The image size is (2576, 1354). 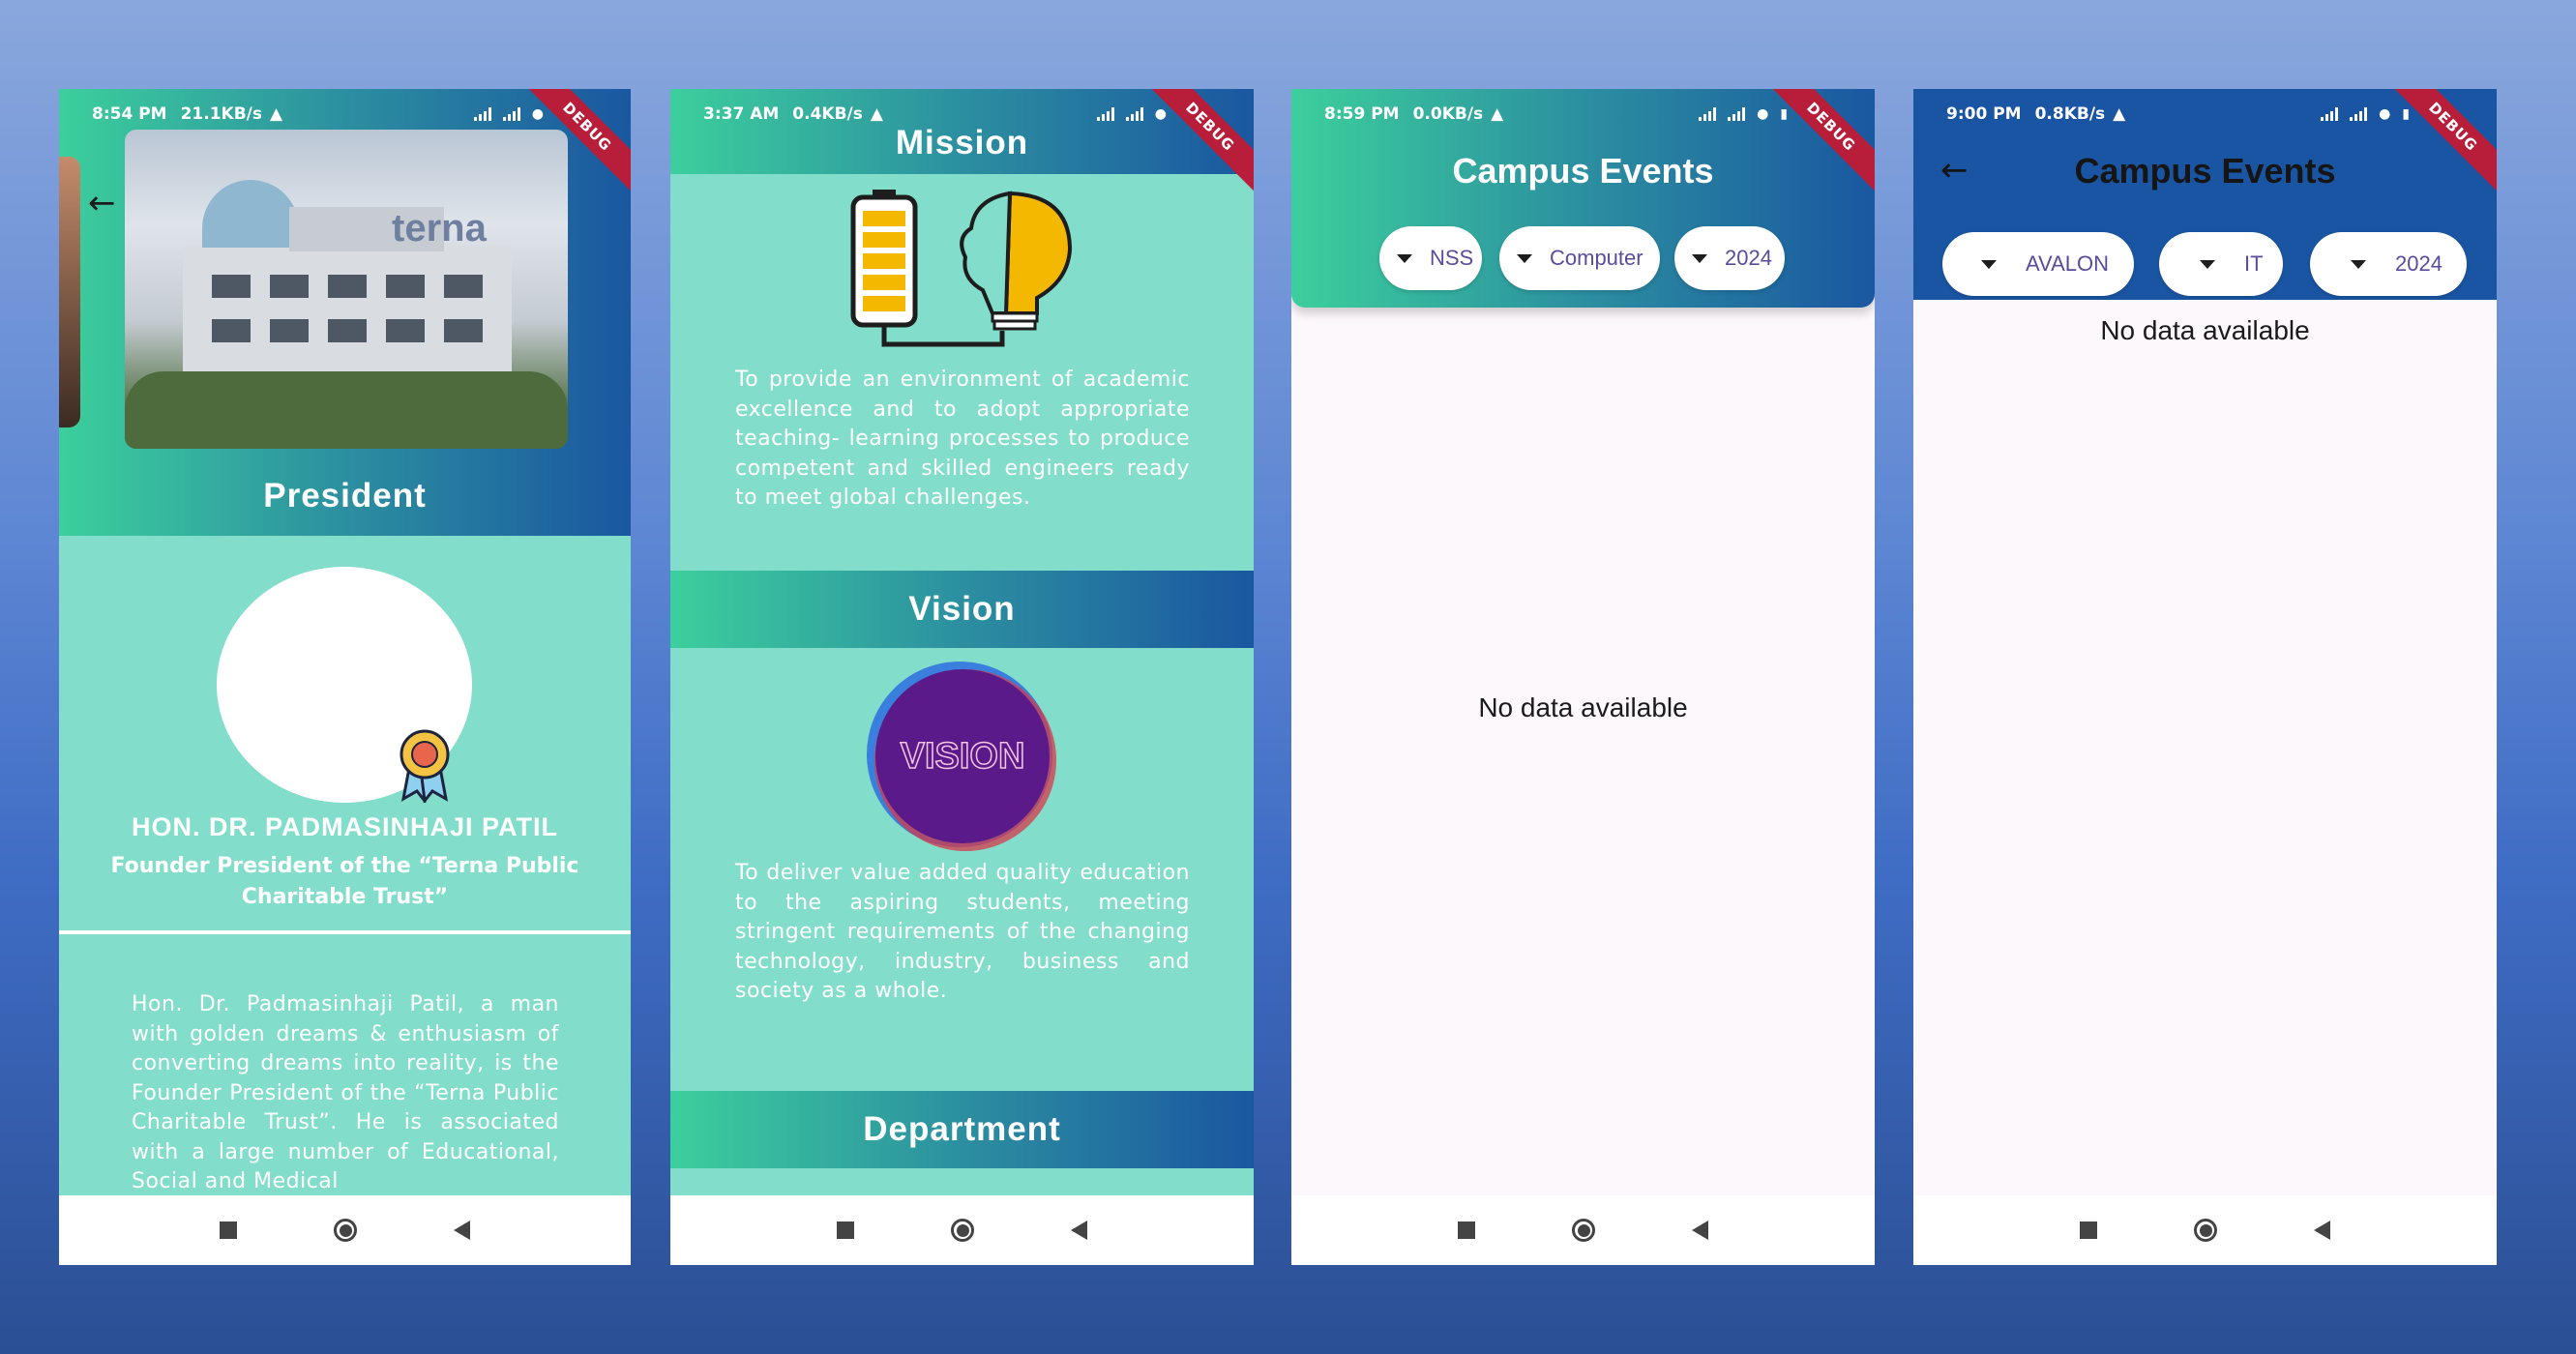 I want to click on status-network-speed: 0.0KB/s, so click(x=1448, y=114).